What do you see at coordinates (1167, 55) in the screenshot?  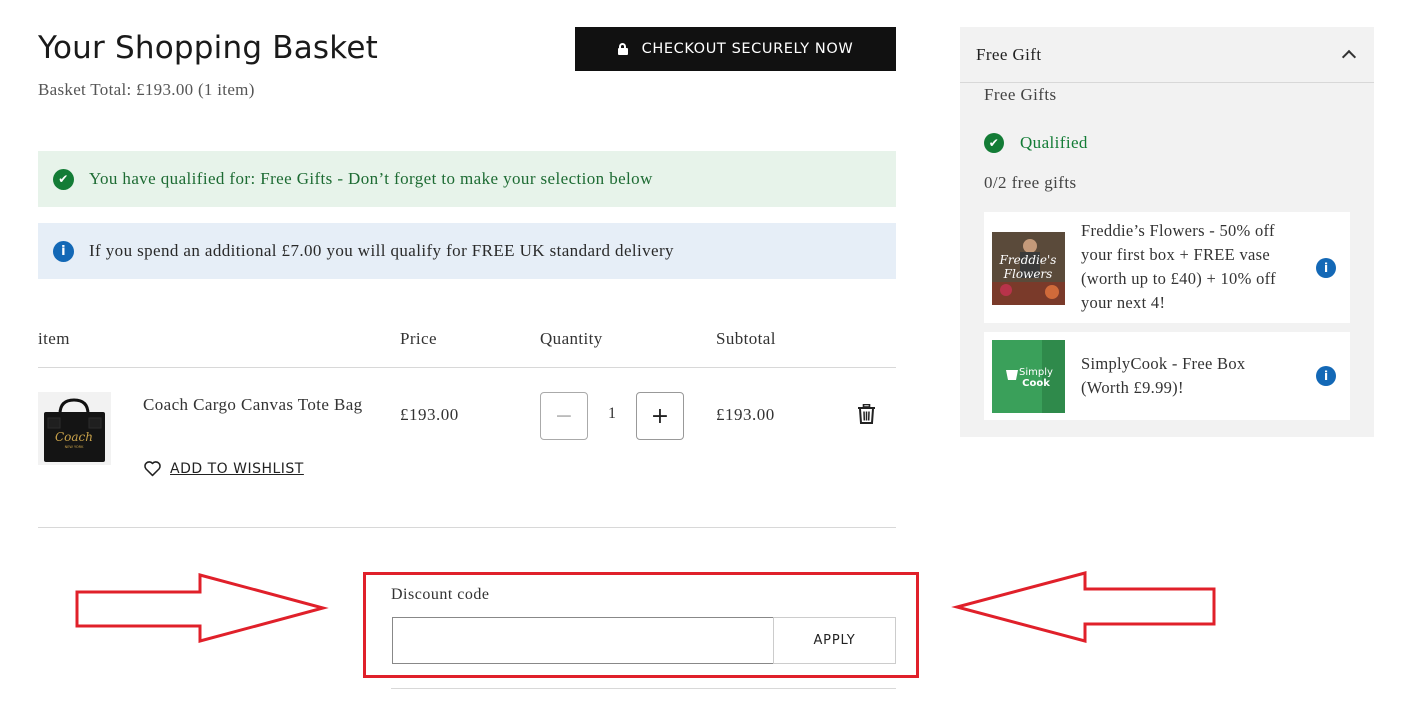 I see `free-gift-accordion-header: Free Gift` at bounding box center [1167, 55].